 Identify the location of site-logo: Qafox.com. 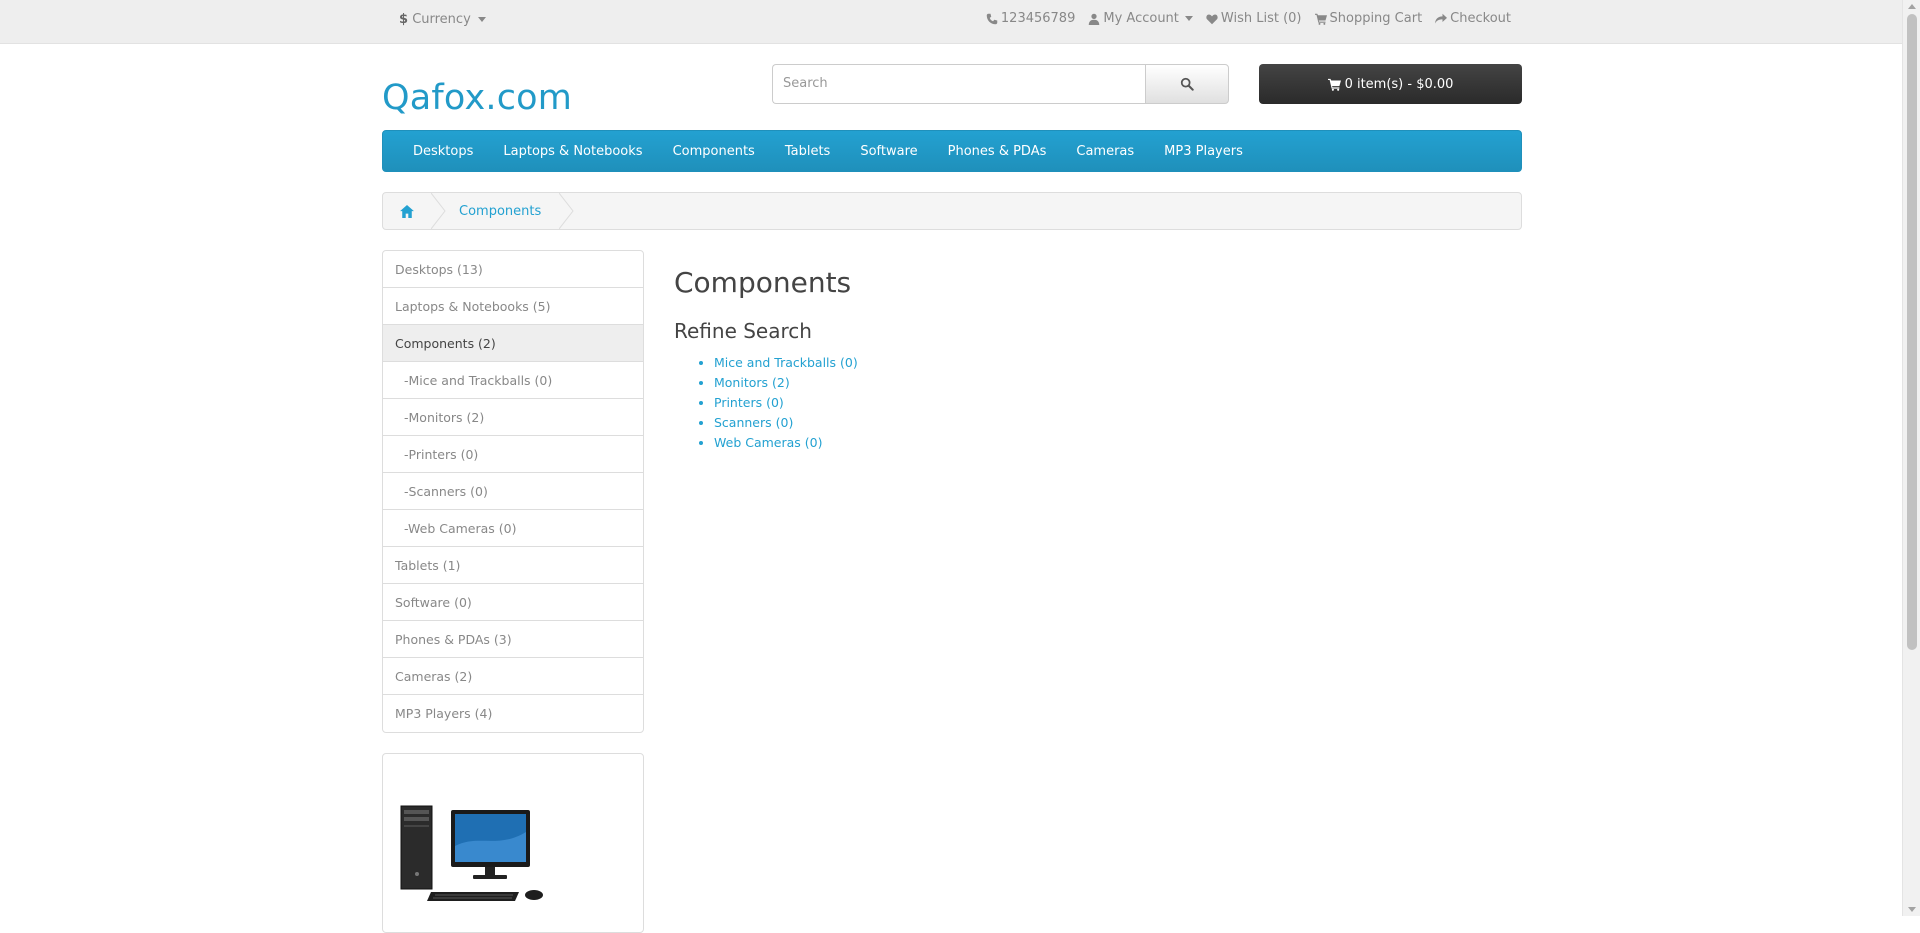
(477, 98).